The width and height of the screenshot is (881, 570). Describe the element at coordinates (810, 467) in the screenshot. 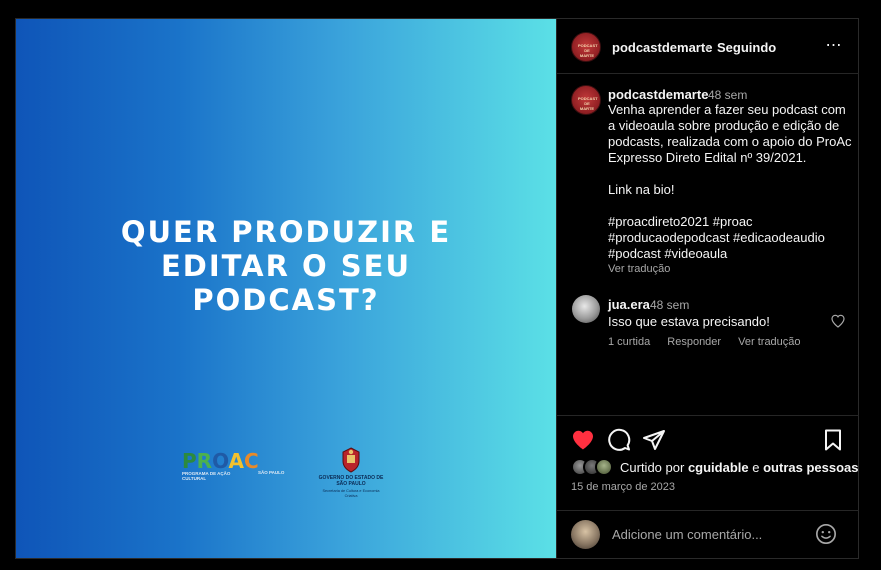

I see `liked-others-link: outras pessoas` at that location.